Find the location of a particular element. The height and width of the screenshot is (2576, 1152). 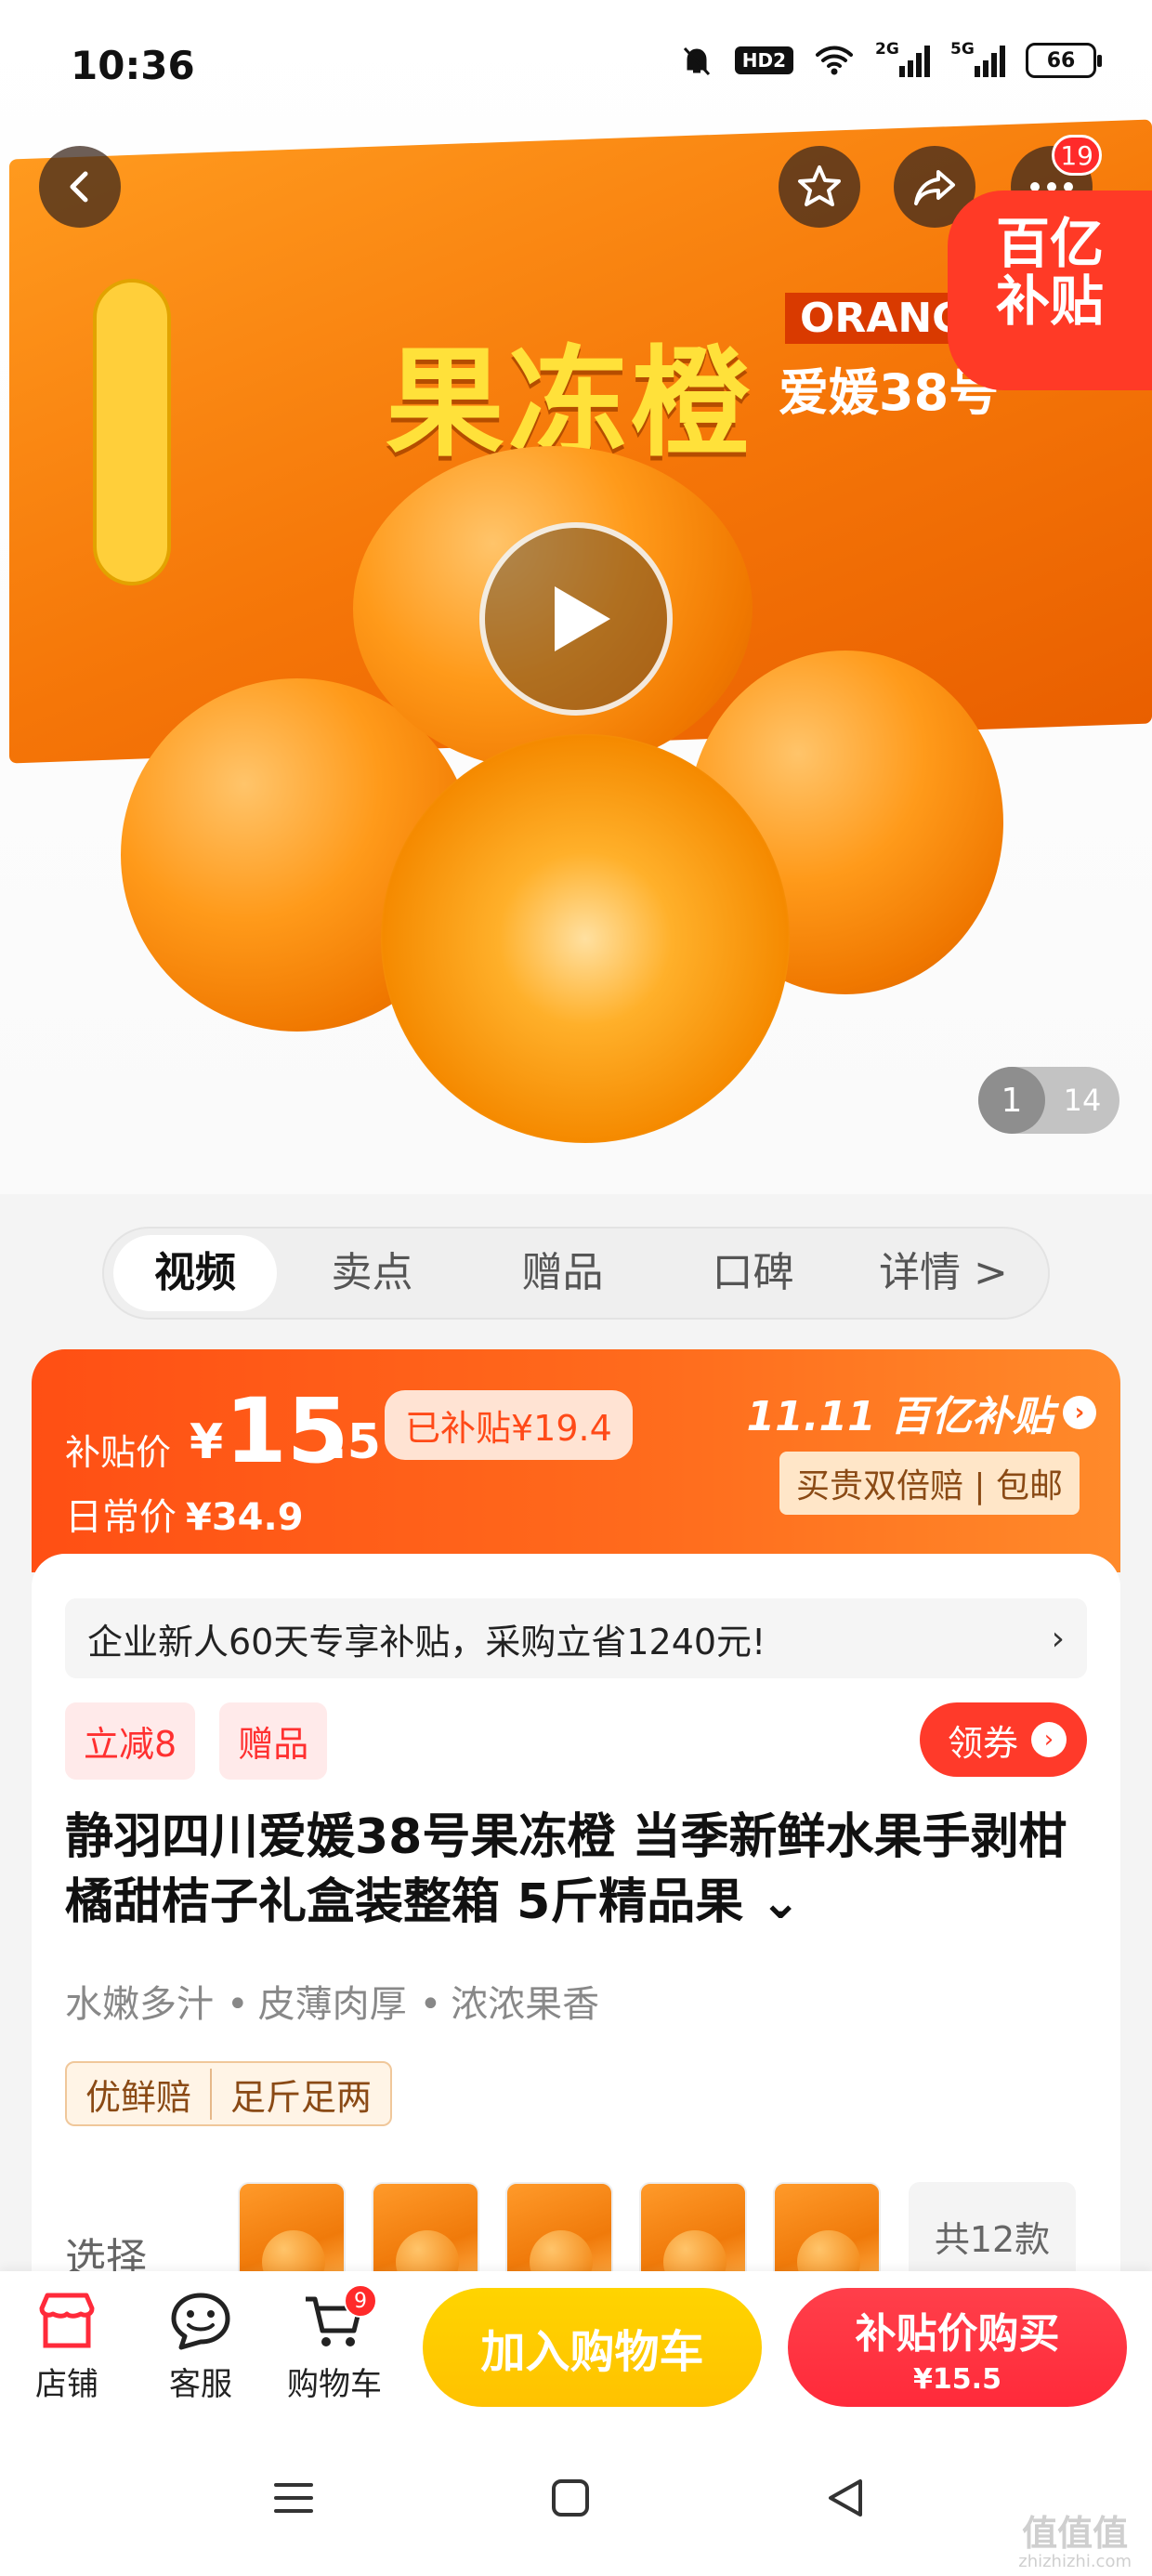

shop-button: 店铺 is located at coordinates (67, 2344).